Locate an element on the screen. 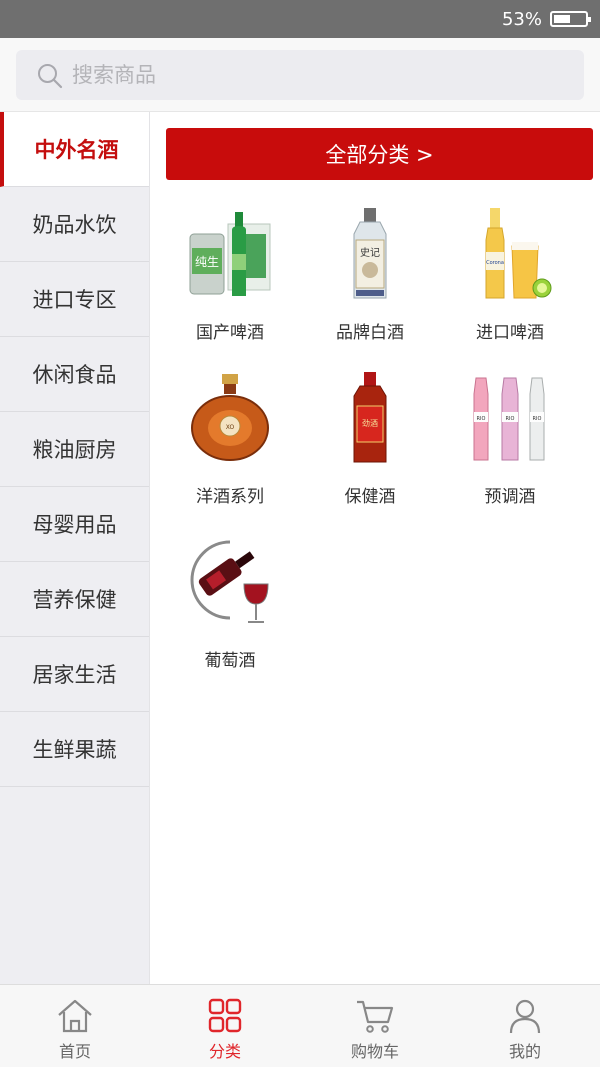  sidebar-item-label: 奶品水饮 is located at coordinates (74, 225).